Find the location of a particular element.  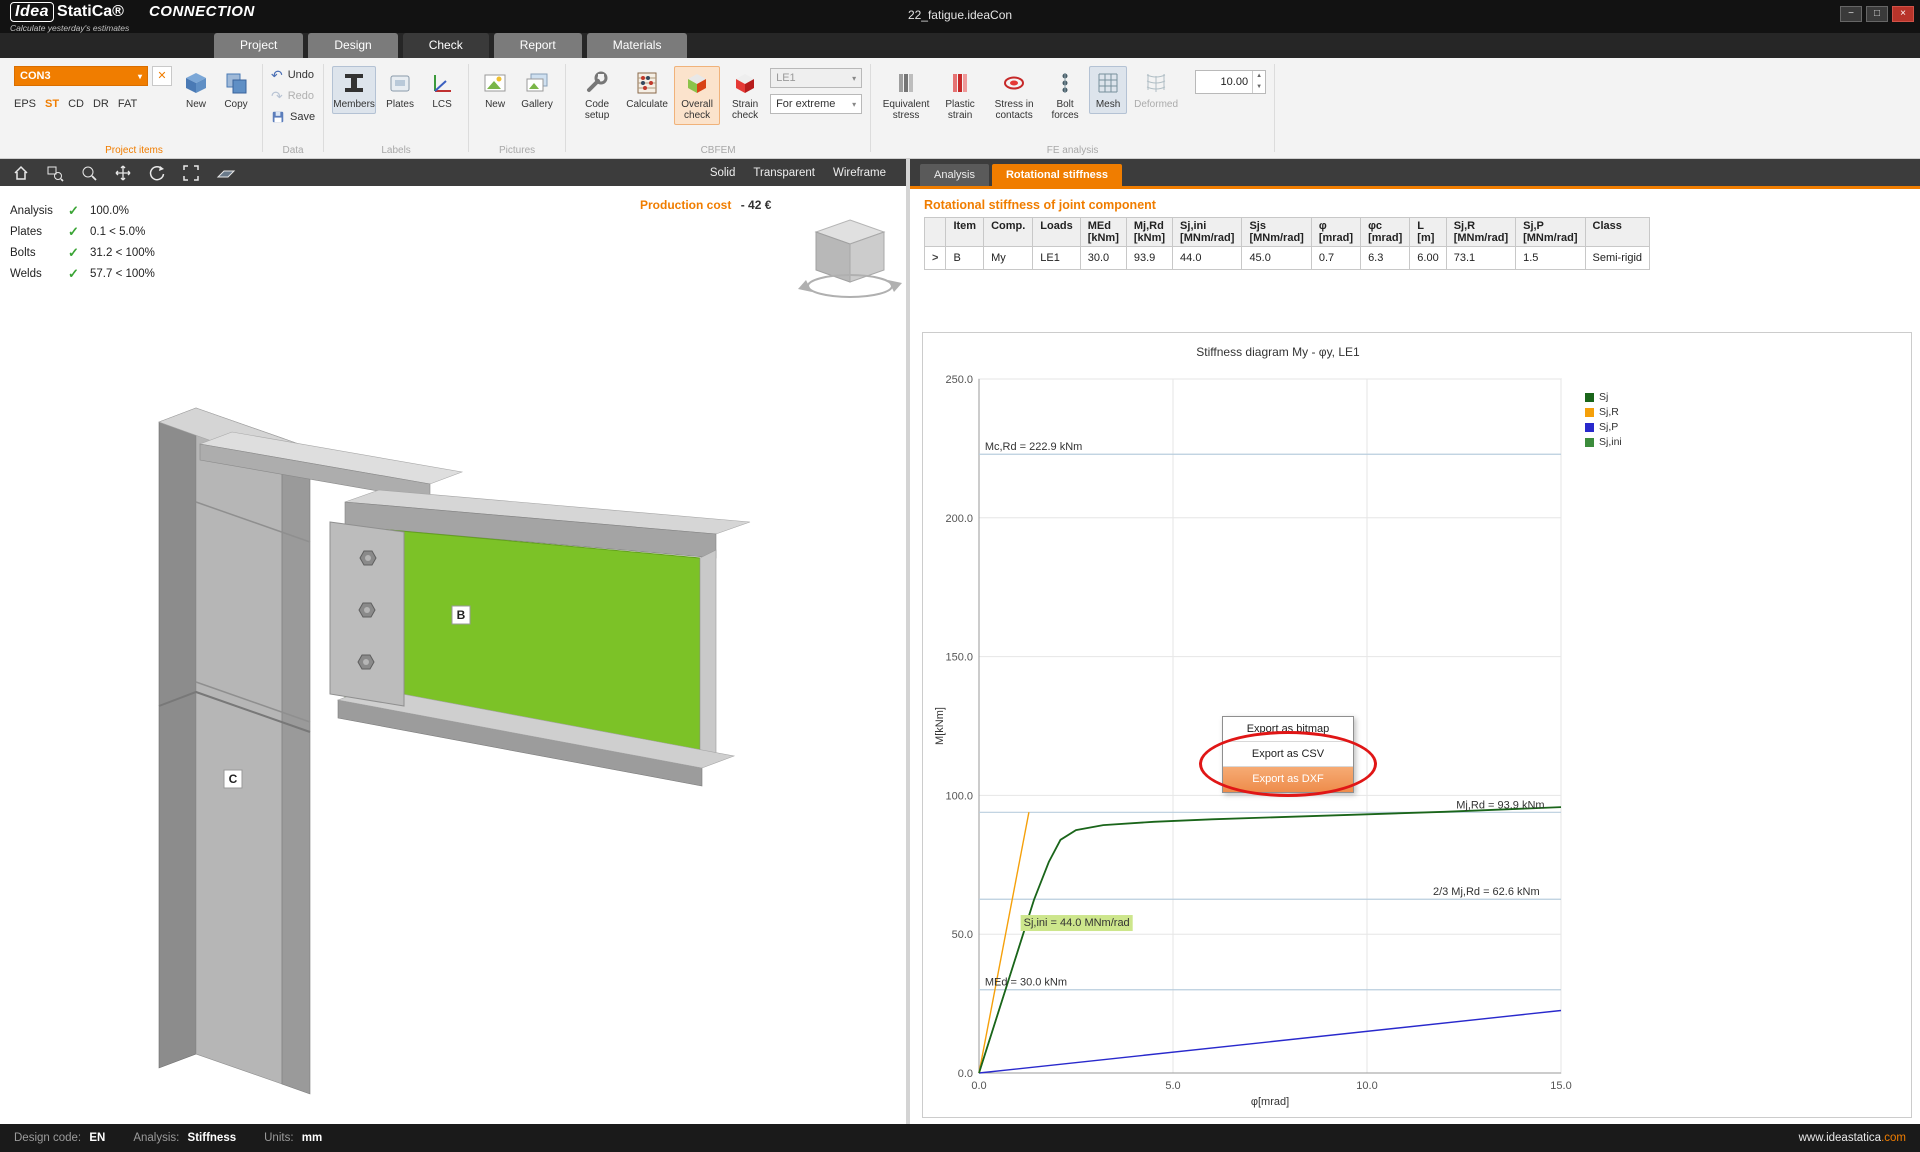

spin-down-icon: ▼ is located at coordinates (1259, 87).